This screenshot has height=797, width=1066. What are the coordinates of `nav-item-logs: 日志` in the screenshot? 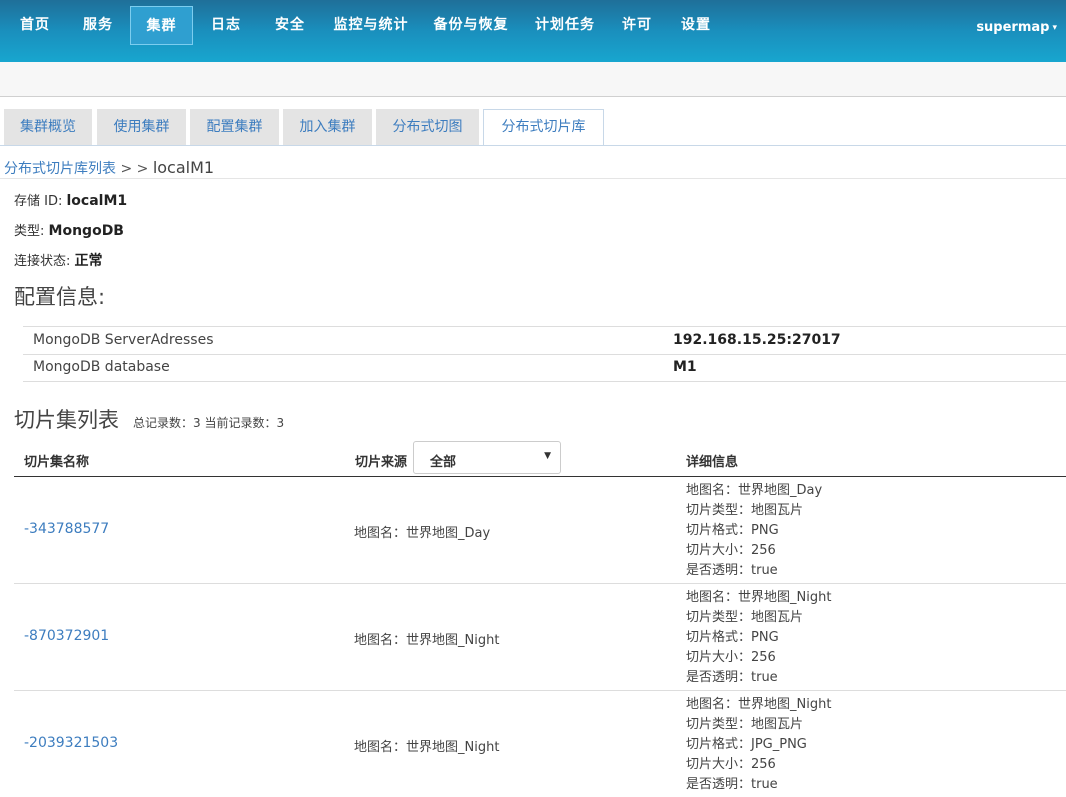 It's located at (226, 25).